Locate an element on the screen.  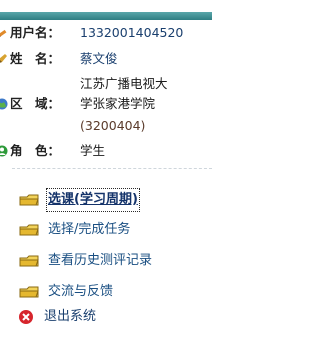
pencil-icon is located at coordinates (3, 33).